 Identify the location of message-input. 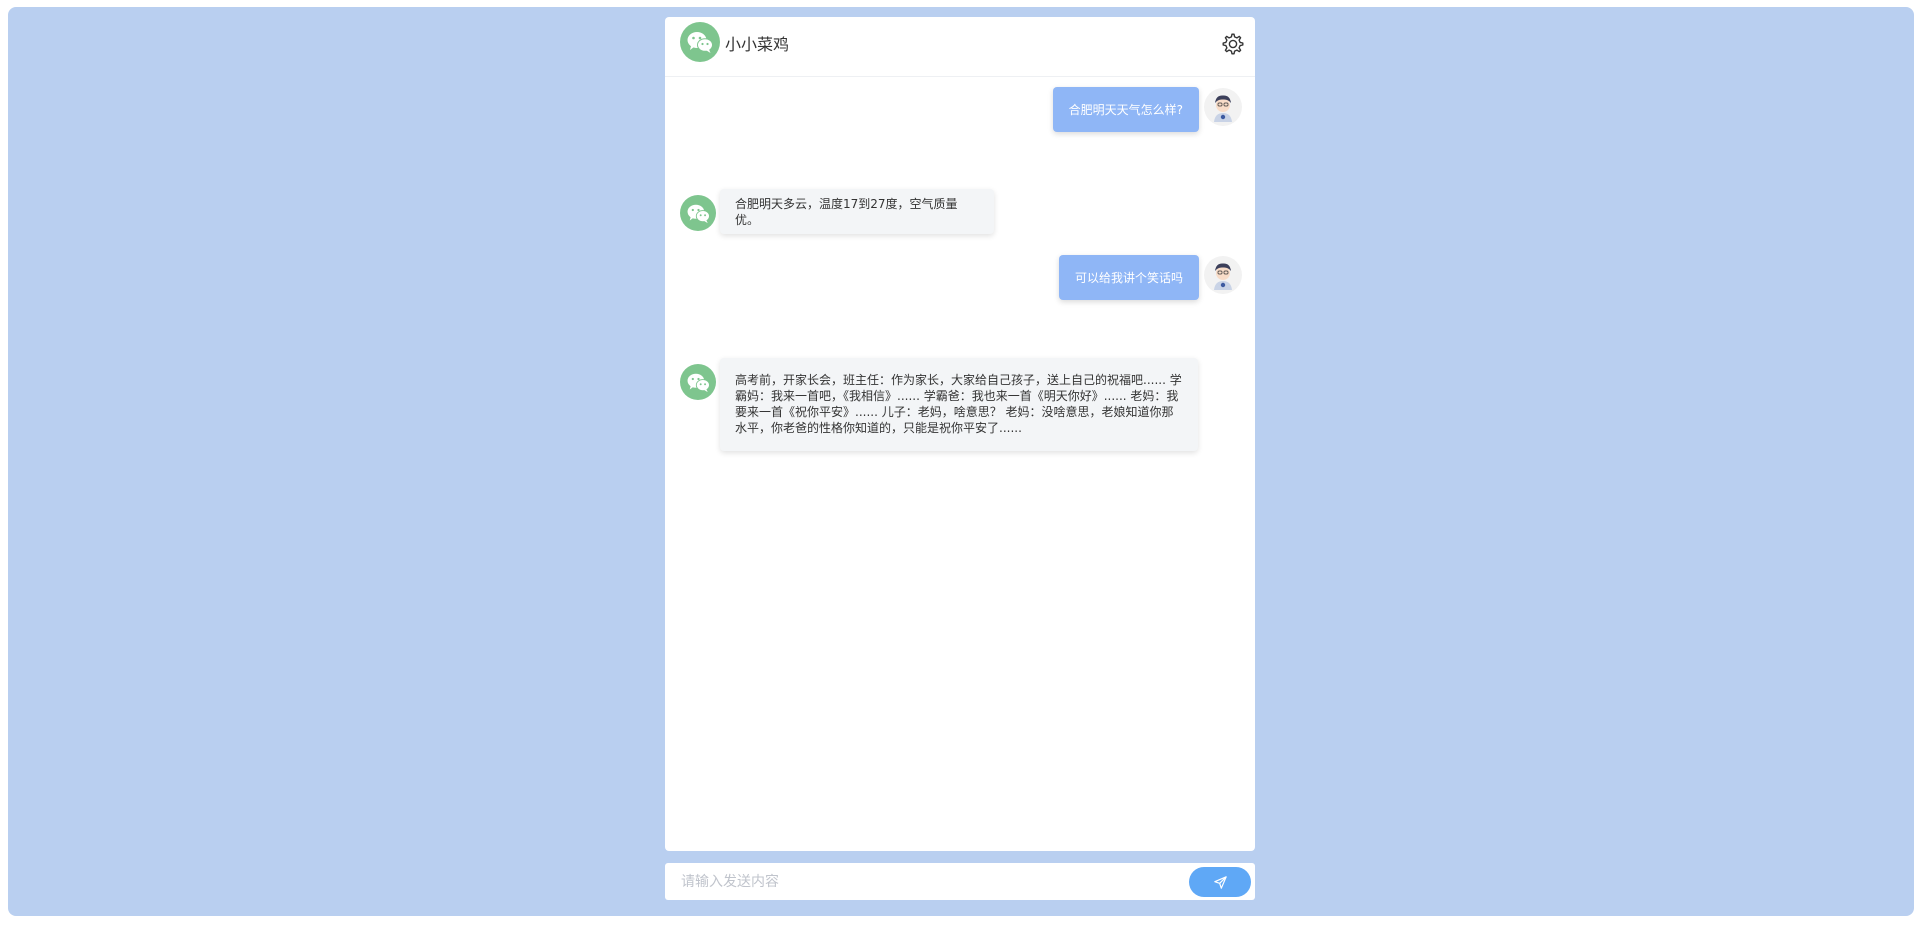
(925, 881).